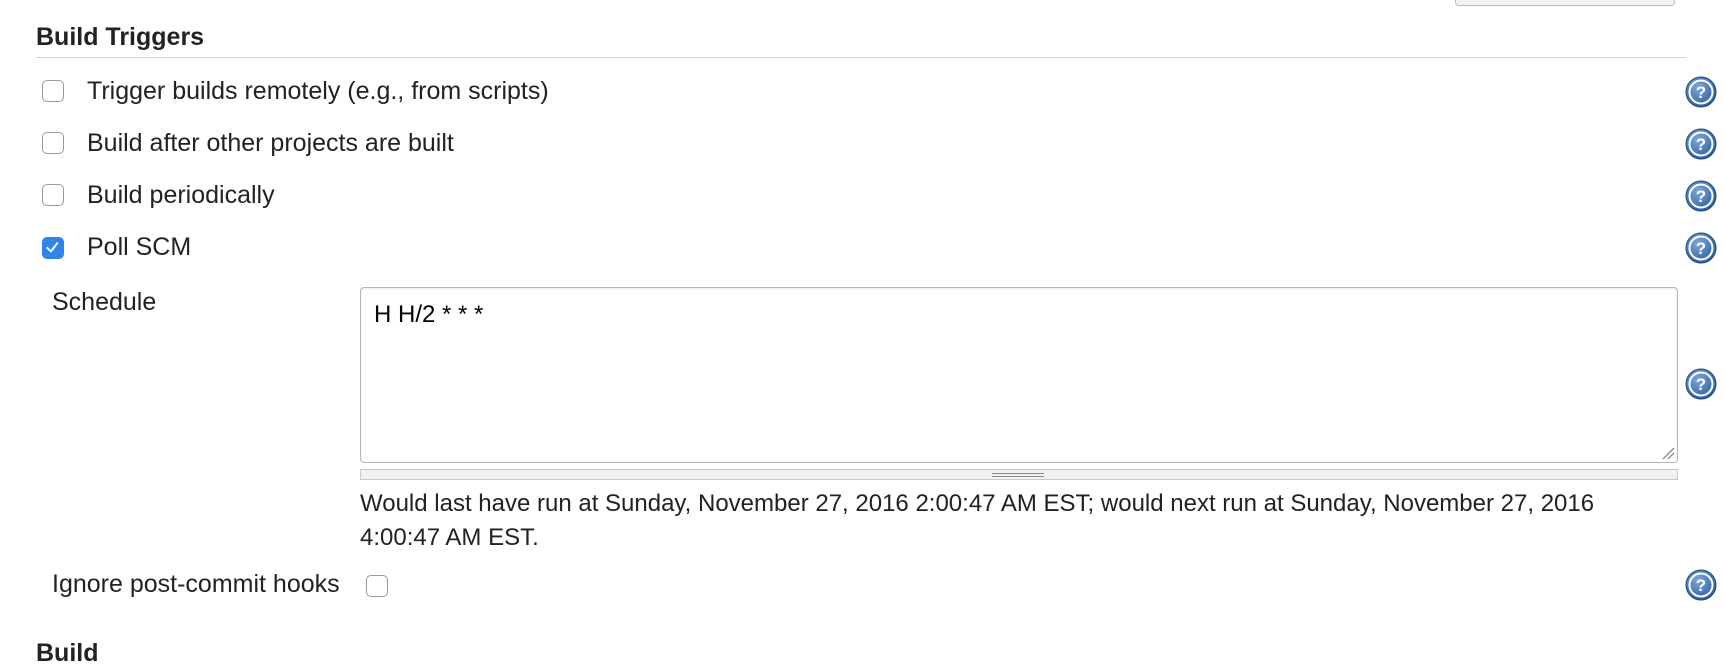  I want to click on checkmark-icon, so click(52, 247).